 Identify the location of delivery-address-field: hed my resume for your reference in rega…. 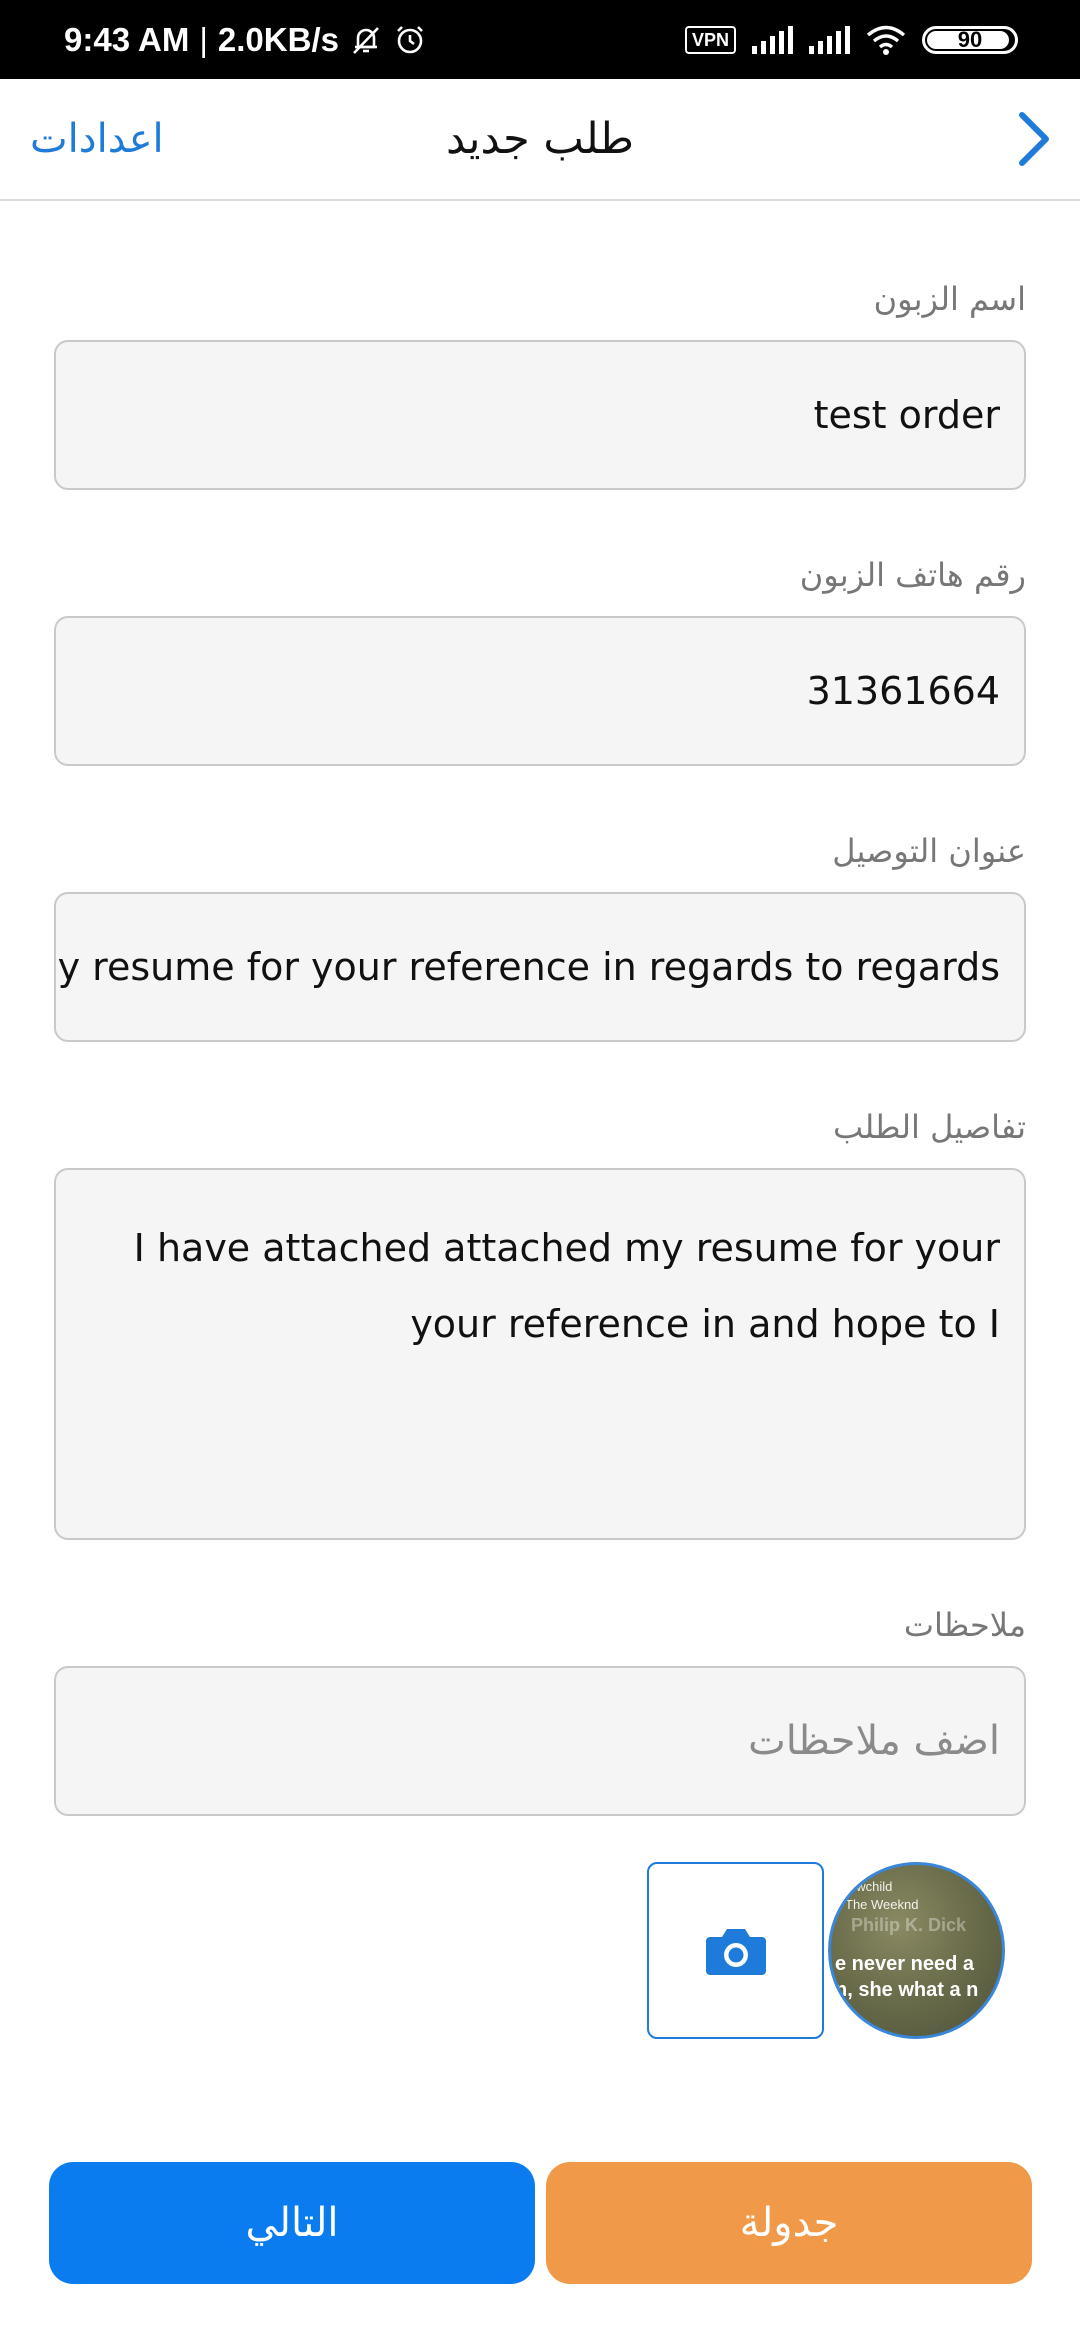
(540, 967).